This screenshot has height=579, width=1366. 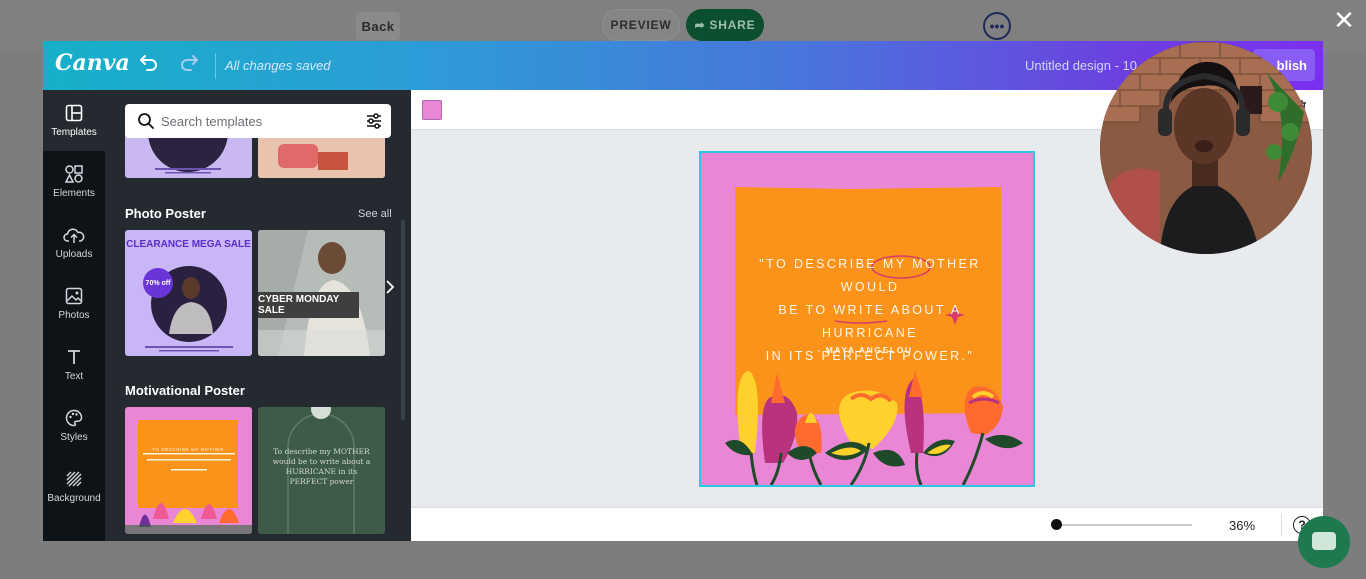 What do you see at coordinates (188, 470) in the screenshot?
I see `template-thumb-motivational-pink: TO DESCRIBE MY MOTHER` at bounding box center [188, 470].